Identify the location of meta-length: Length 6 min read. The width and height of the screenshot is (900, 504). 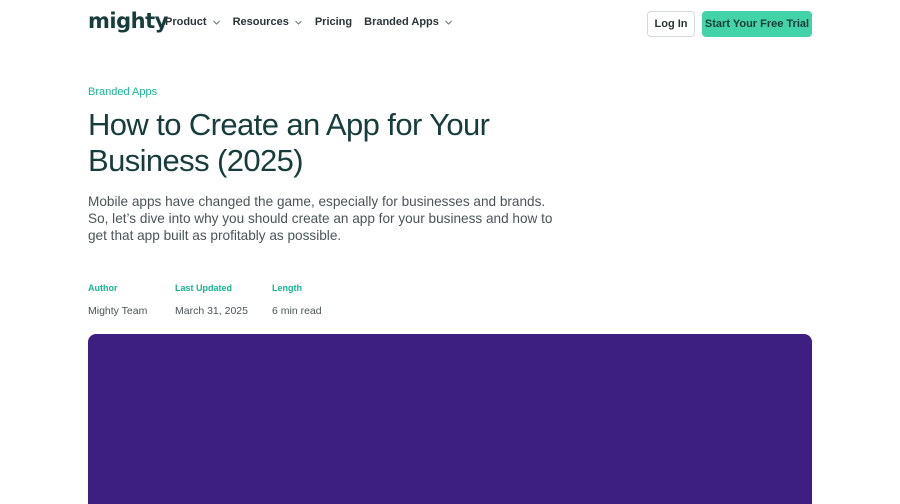
(297, 300).